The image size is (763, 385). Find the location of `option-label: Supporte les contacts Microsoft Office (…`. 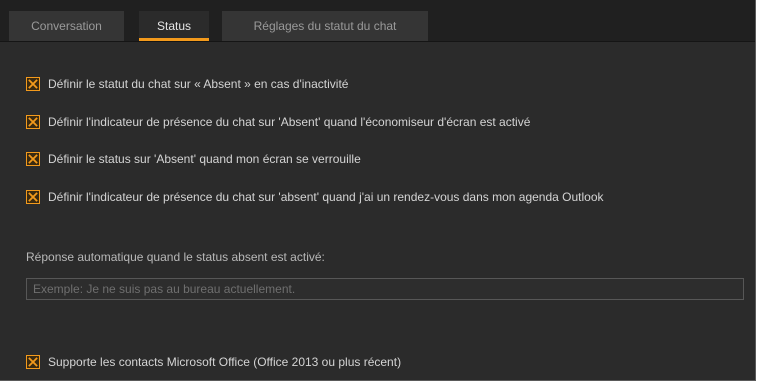

option-label: Supporte les contacts Microsoft Office (… is located at coordinates (225, 362).